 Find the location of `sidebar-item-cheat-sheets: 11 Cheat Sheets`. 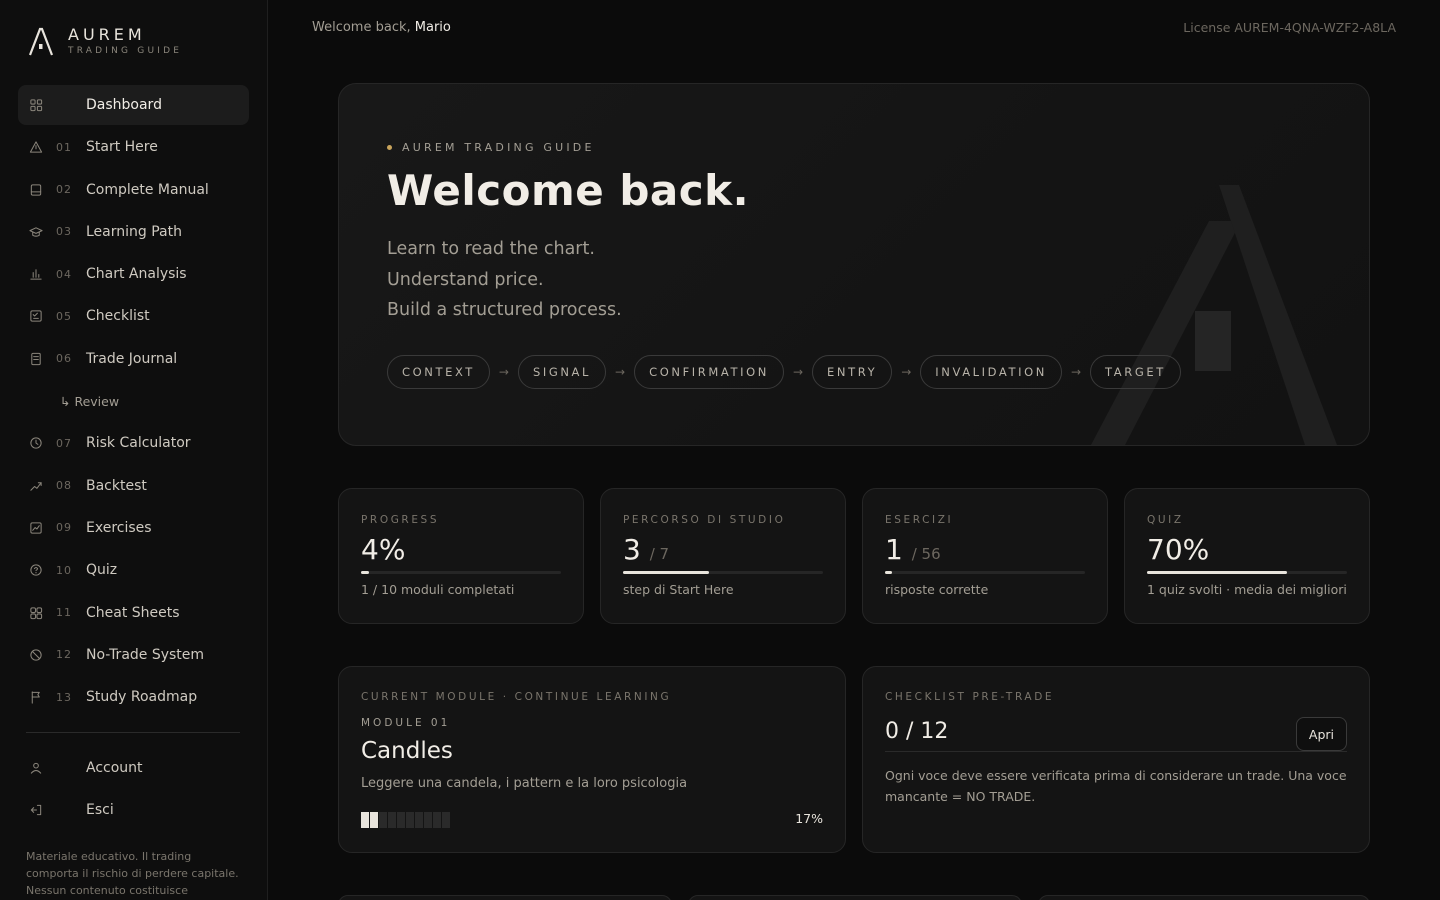

sidebar-item-cheat-sheets: 11 Cheat Sheets is located at coordinates (133, 613).